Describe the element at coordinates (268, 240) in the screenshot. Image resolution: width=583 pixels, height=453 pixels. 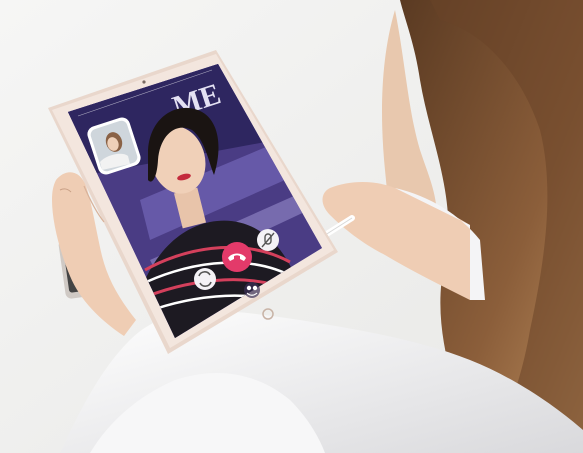
I see `mute-button` at that location.